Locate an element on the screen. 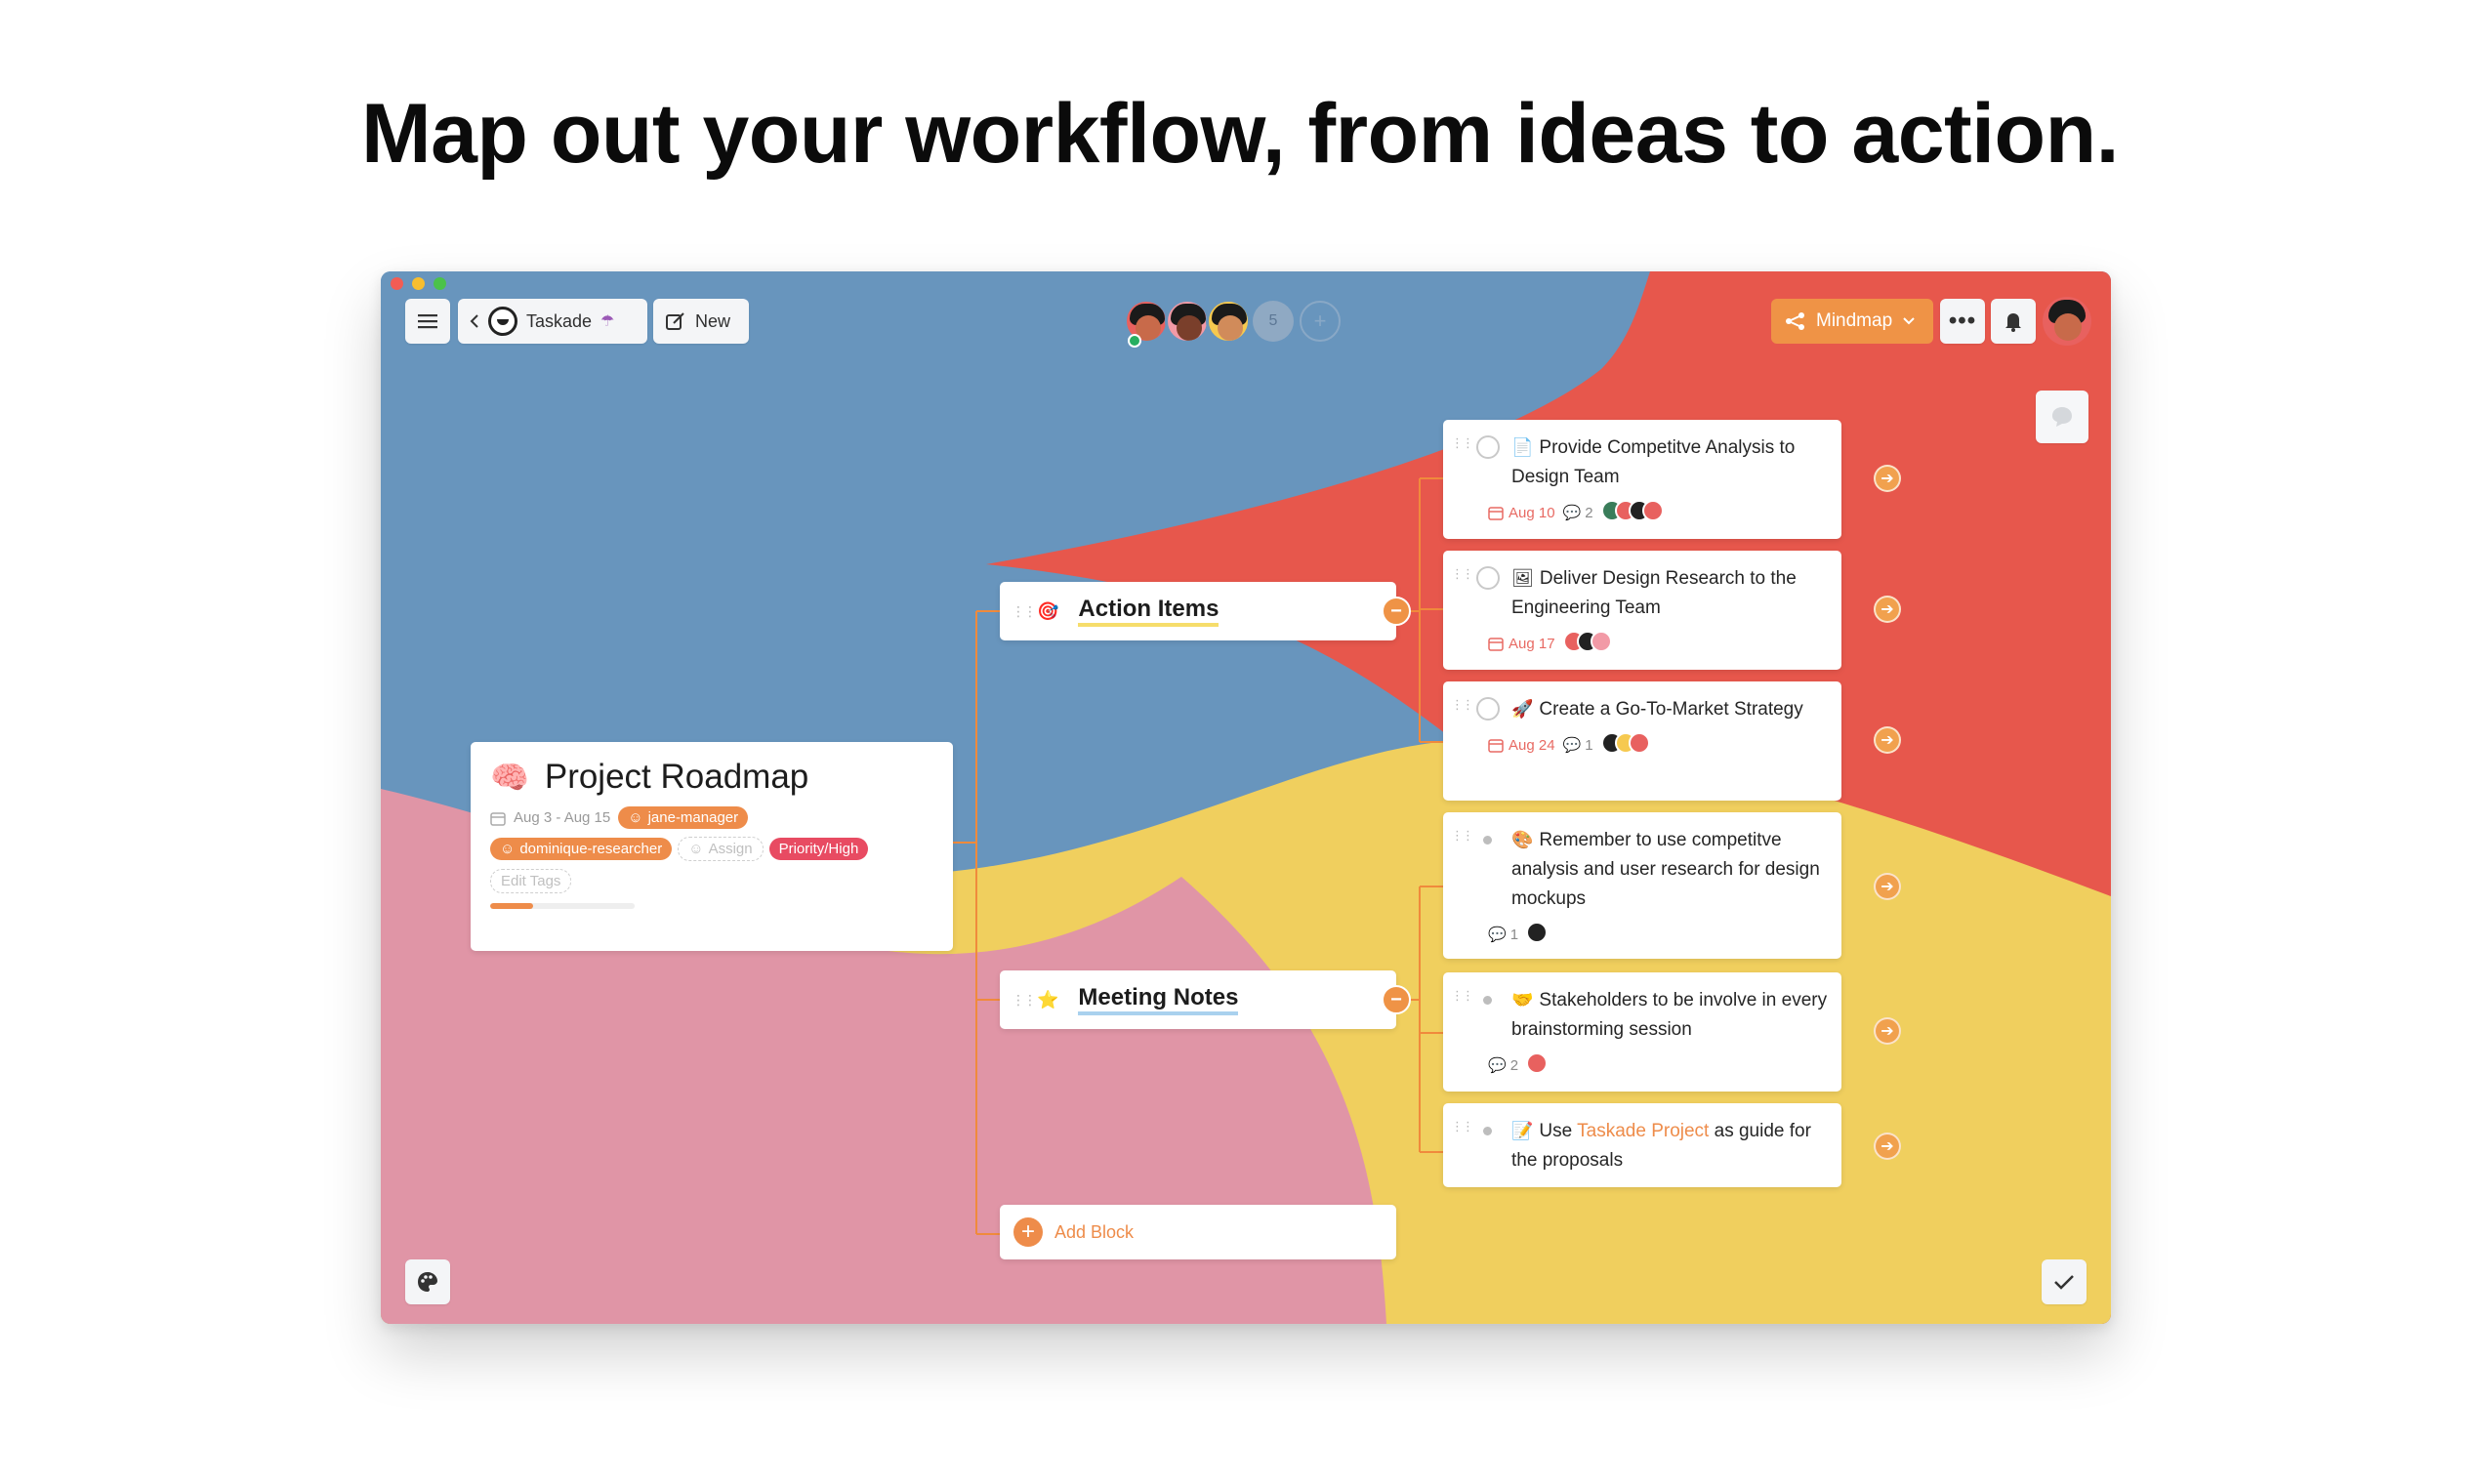 This screenshot has height=1484, width=2480. priority-tag: Priority/High is located at coordinates (818, 849).